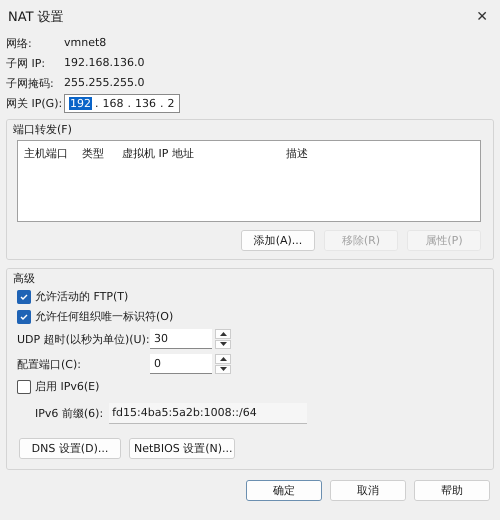 This screenshot has width=500, height=520. Describe the element at coordinates (105, 63) in the screenshot. I see `field-value: 192.168.136.0` at that location.